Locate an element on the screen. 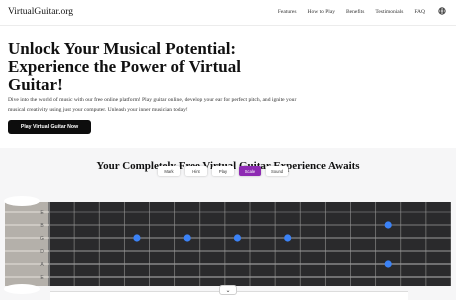 The image size is (456, 300). chevron-down-icon: ⌄ is located at coordinates (228, 290).